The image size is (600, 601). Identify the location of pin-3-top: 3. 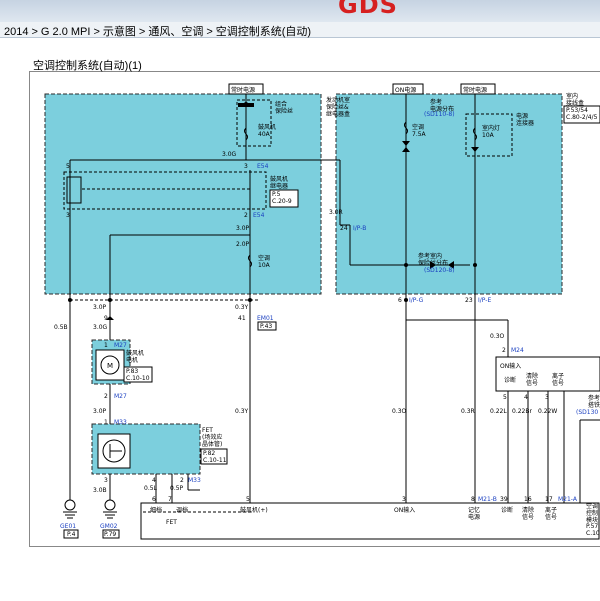
(246, 166).